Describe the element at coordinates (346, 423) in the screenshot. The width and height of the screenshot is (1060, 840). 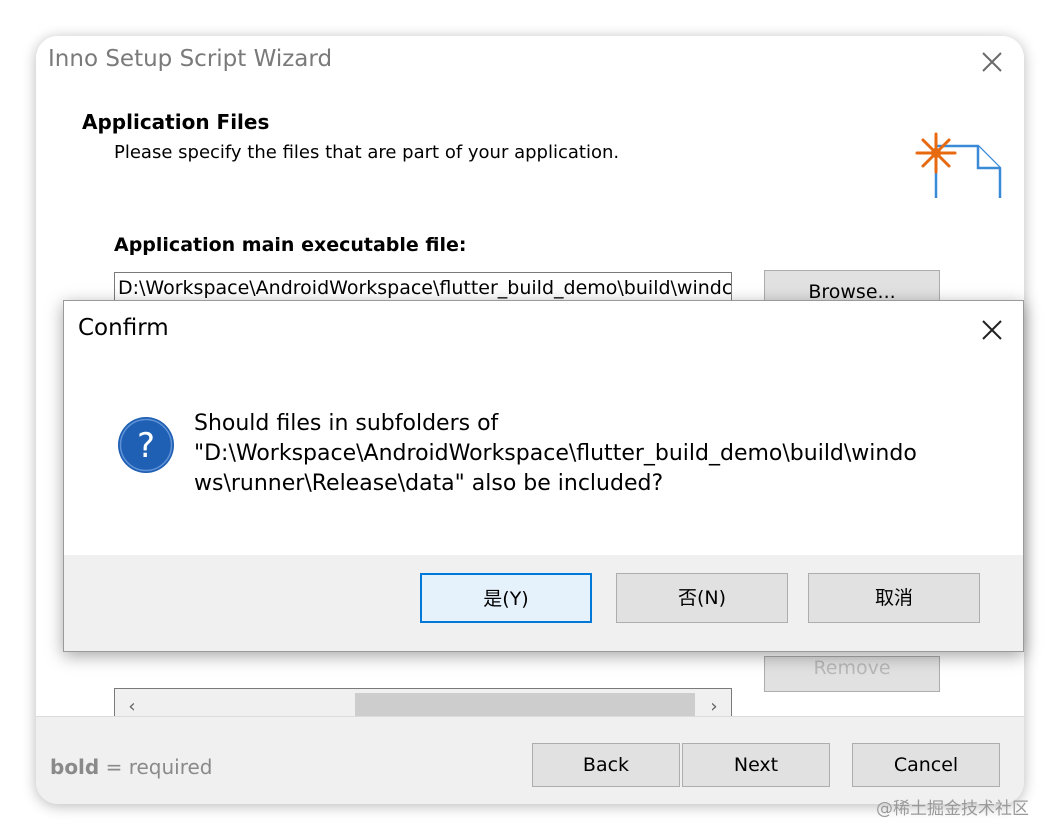
I see `message-line: Should files in subfolders of` at that location.